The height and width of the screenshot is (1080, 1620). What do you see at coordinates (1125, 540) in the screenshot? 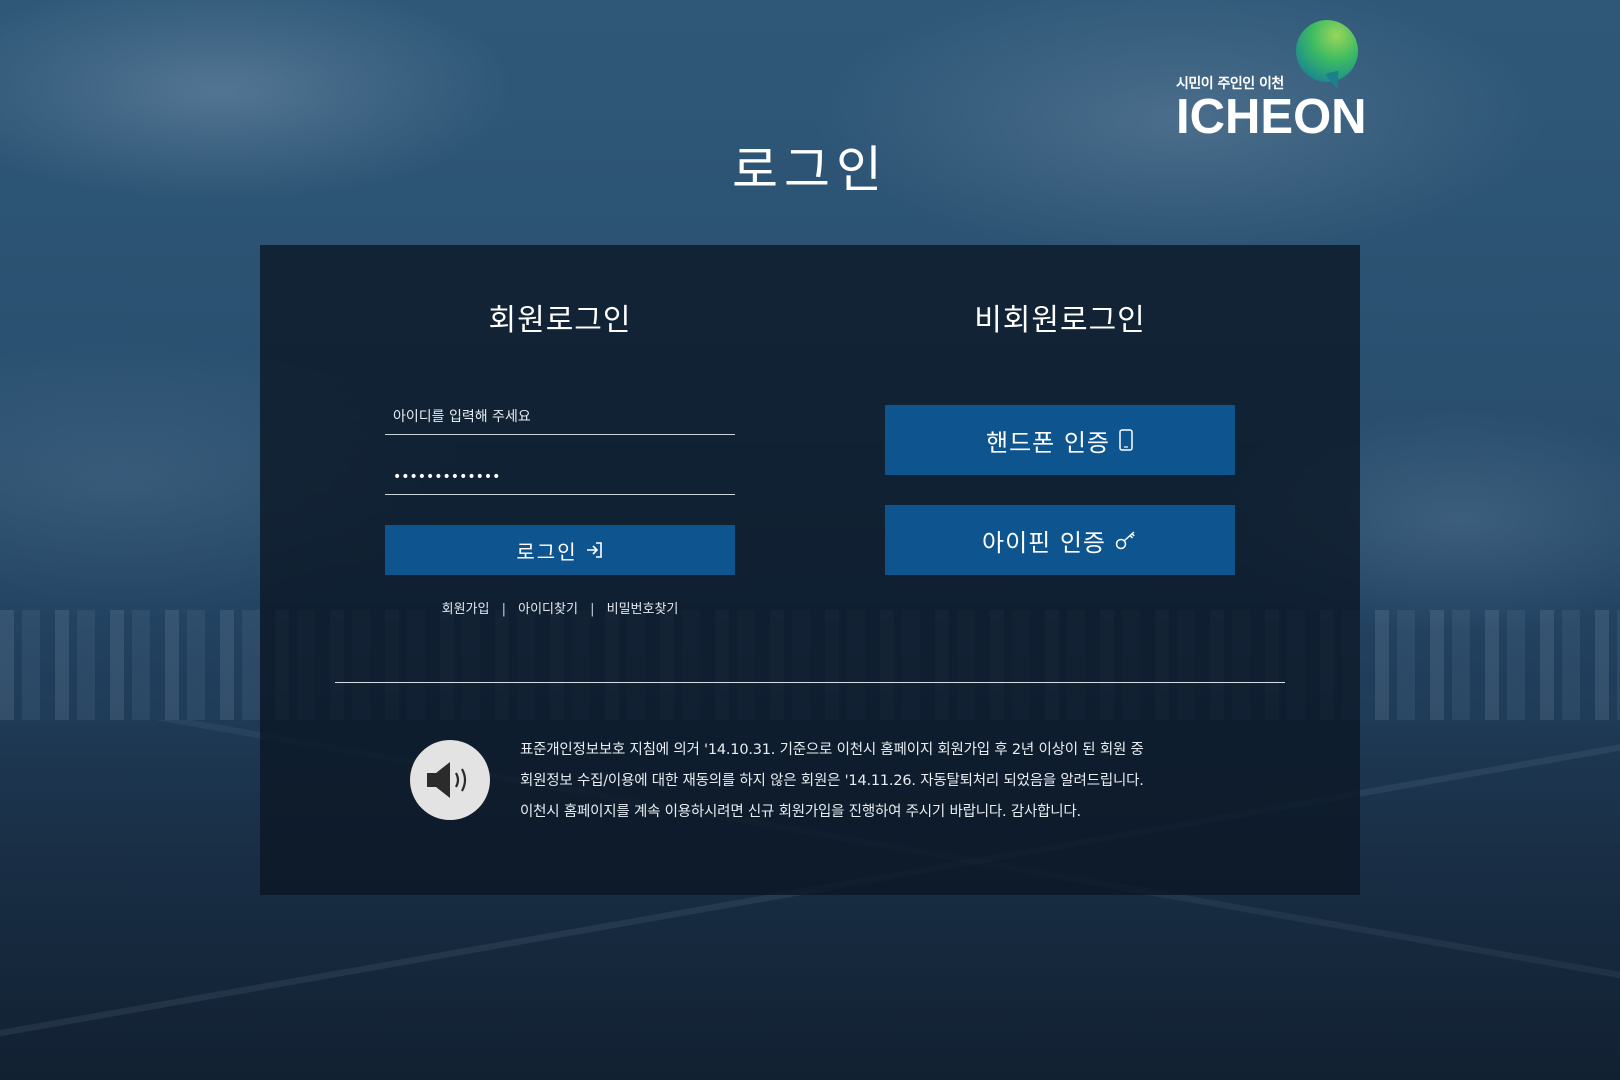
I see `key-icon` at bounding box center [1125, 540].